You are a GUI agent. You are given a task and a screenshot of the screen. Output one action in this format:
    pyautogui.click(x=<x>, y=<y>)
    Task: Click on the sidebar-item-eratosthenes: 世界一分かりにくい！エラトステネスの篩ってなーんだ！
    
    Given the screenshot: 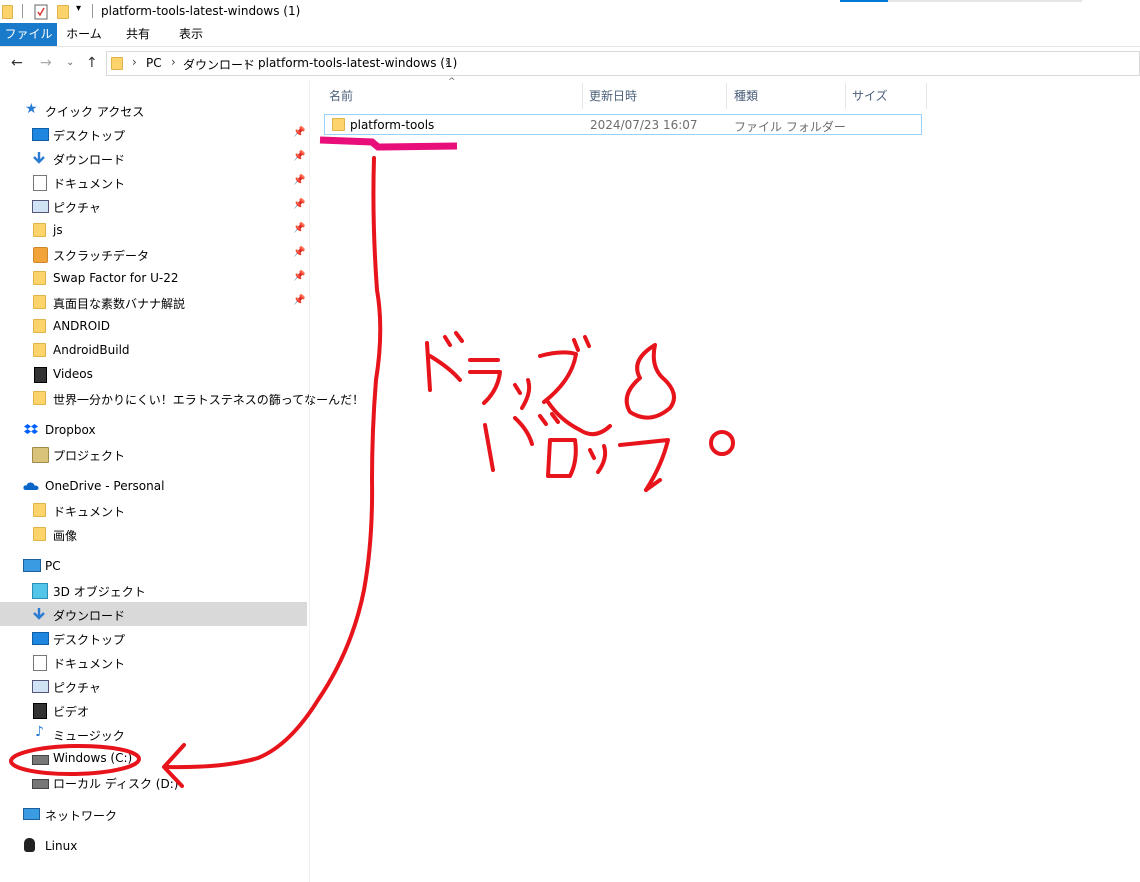 What is the action you would take?
    pyautogui.click(x=182, y=398)
    